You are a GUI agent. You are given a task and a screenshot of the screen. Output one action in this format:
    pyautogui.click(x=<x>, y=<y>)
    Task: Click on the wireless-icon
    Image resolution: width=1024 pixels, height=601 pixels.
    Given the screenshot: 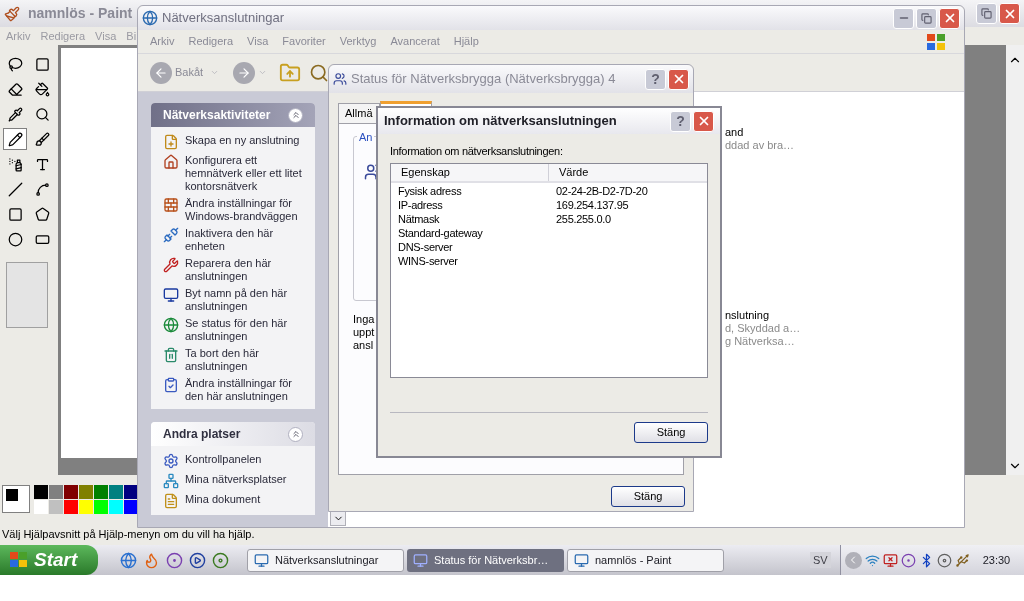 What is the action you would take?
    pyautogui.click(x=872, y=560)
    